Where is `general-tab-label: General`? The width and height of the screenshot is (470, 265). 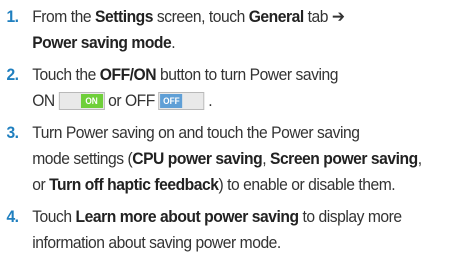 general-tab-label: General is located at coordinates (276, 16).